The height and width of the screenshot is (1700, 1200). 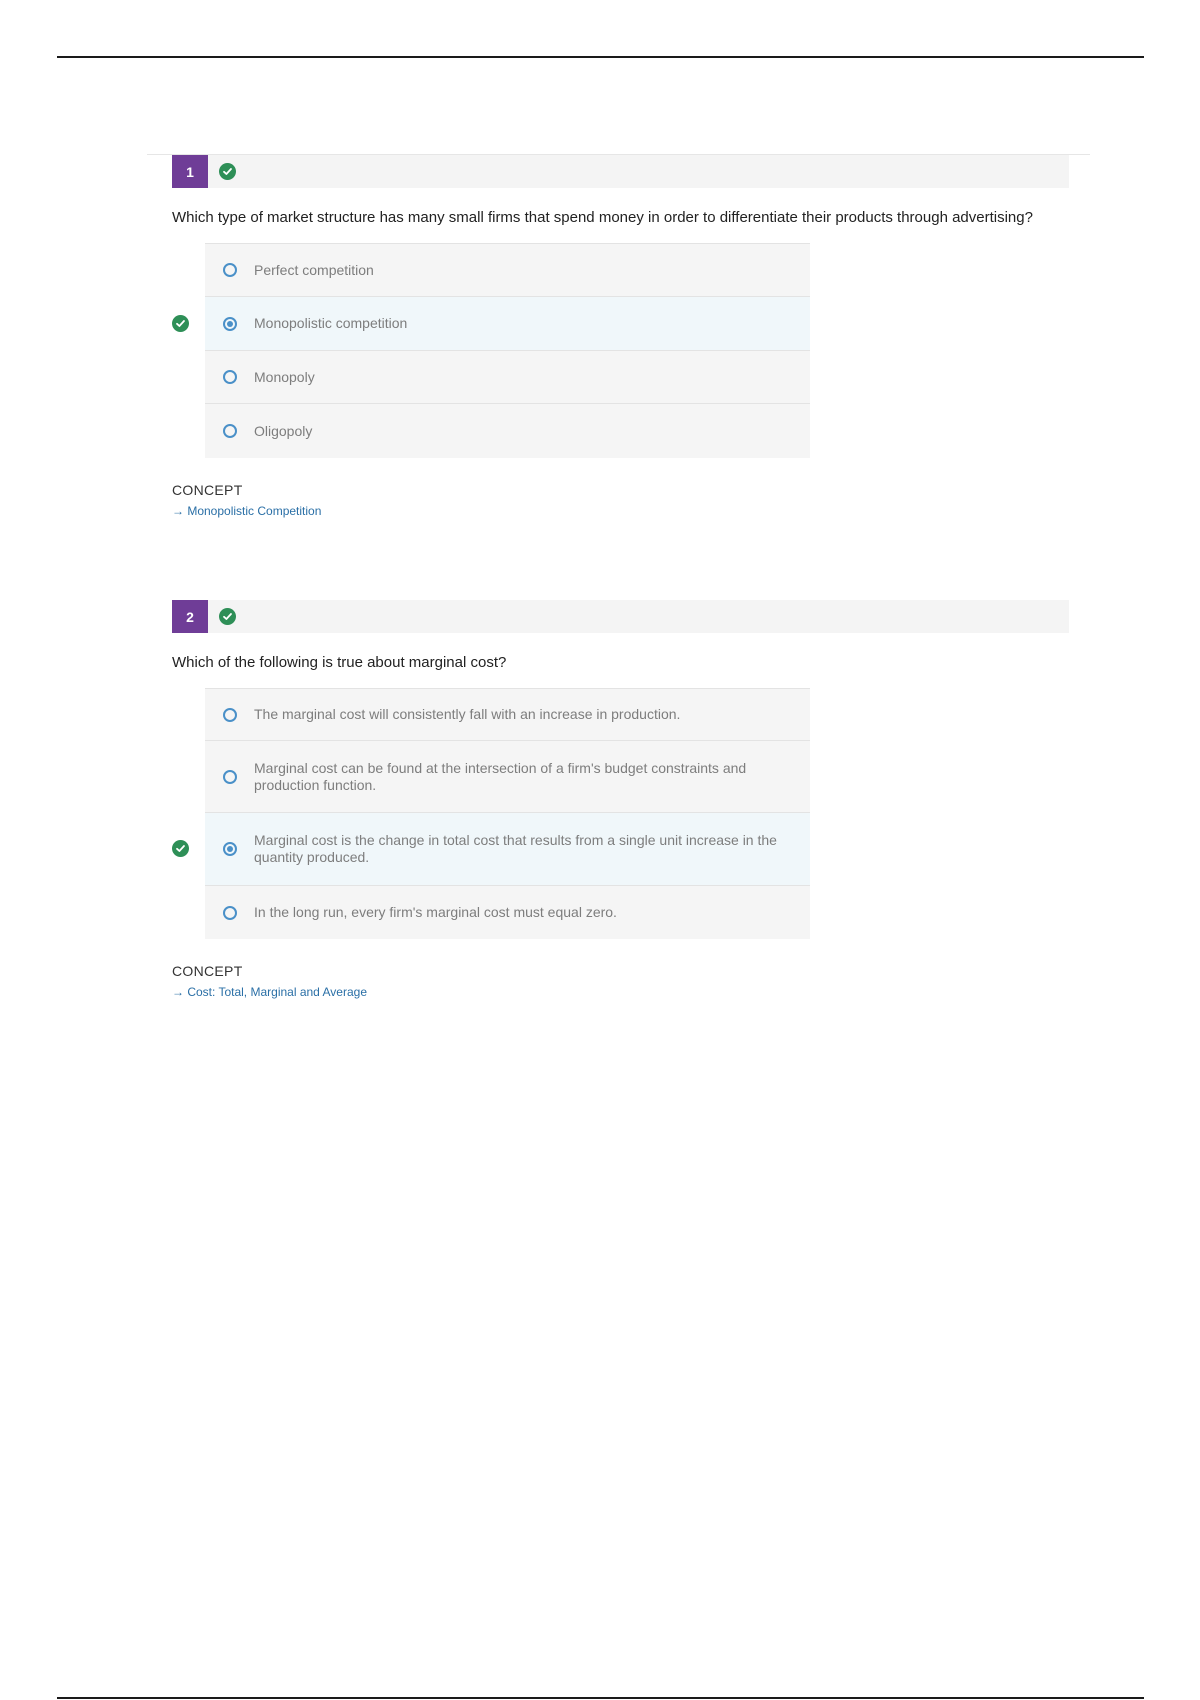 What do you see at coordinates (507, 431) in the screenshot?
I see `answer-option: Oligopoly` at bounding box center [507, 431].